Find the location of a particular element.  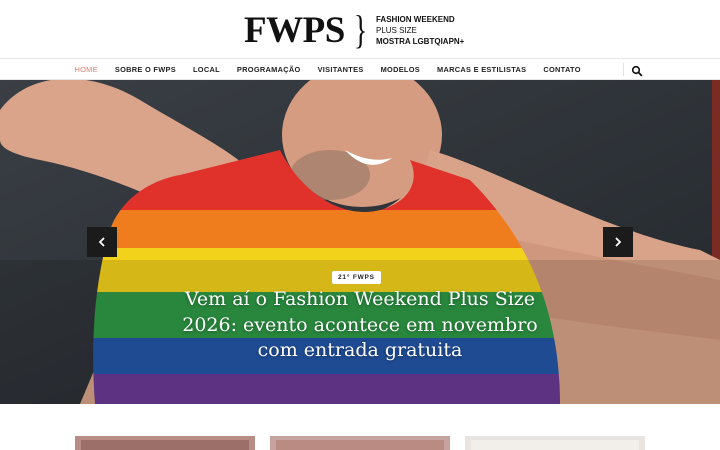

logo-line-3: MOSTRA LGBTQIAPN+ is located at coordinates (420, 41).